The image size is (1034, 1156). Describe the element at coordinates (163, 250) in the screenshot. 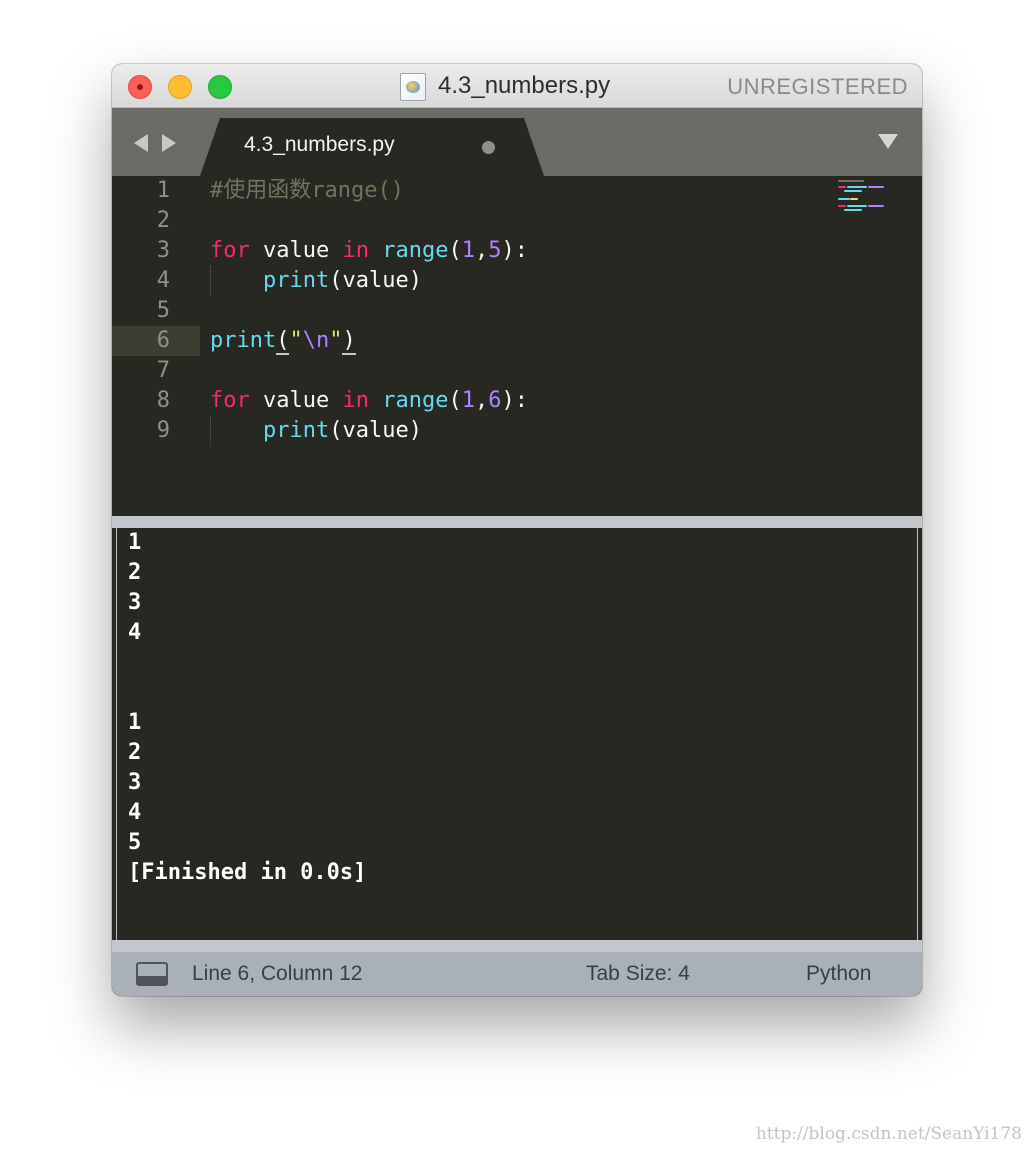

I see `line-number: 3` at that location.